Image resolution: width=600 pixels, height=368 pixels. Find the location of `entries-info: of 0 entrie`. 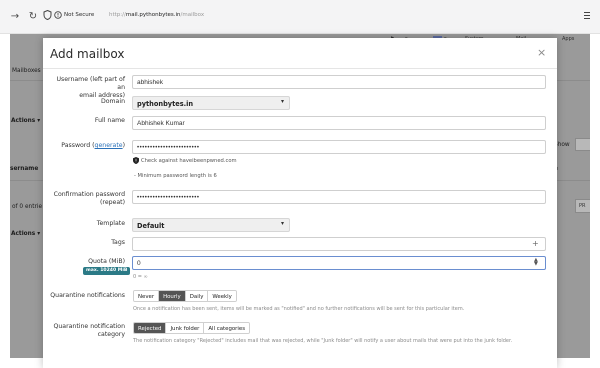

entries-info: of 0 entrie is located at coordinates (27, 207).